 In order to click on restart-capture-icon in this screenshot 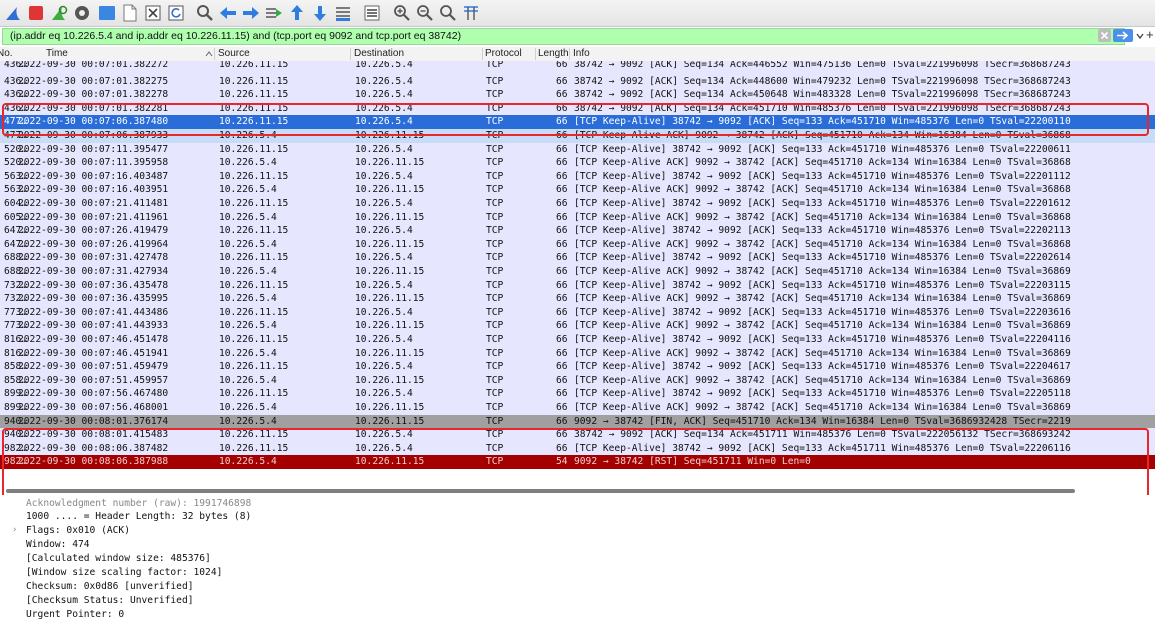, I will do `click(59, 13)`.